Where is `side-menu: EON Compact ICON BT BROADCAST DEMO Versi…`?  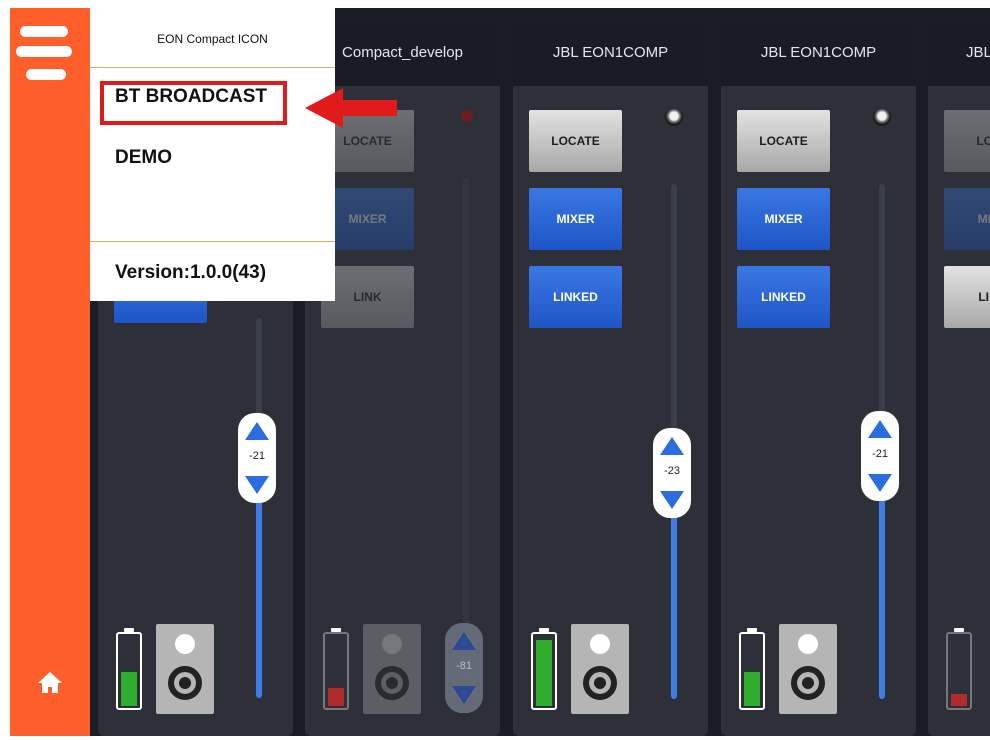
side-menu: EON Compact ICON BT BROADCAST DEMO Versi… is located at coordinates (212, 154).